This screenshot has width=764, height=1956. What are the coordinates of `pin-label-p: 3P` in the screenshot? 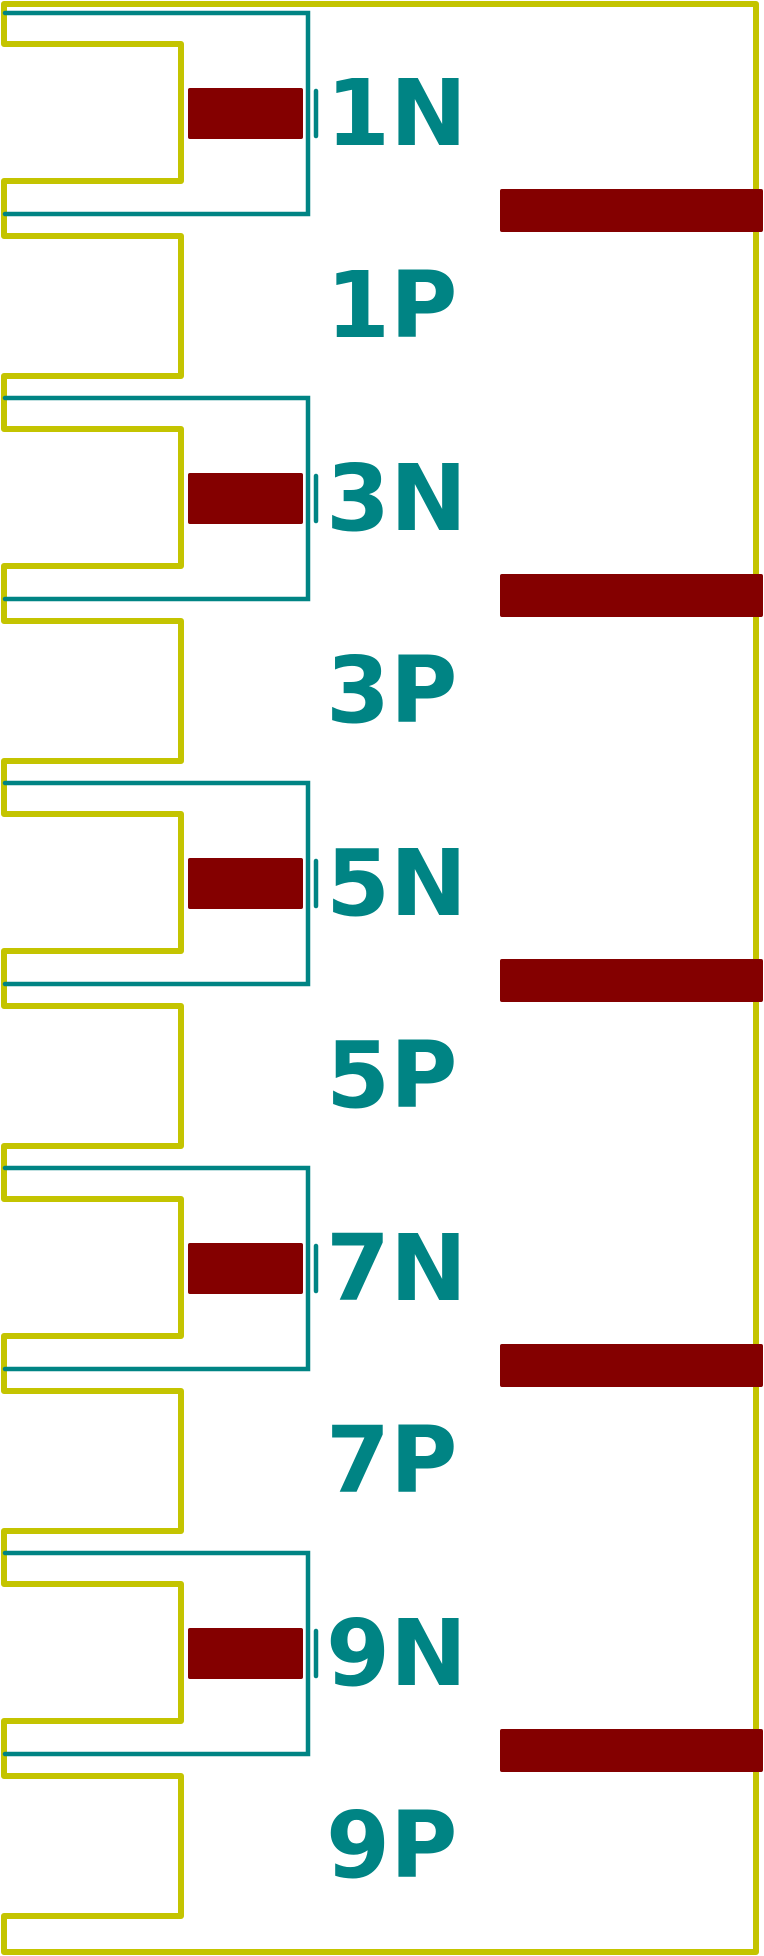 It's located at (391, 690).